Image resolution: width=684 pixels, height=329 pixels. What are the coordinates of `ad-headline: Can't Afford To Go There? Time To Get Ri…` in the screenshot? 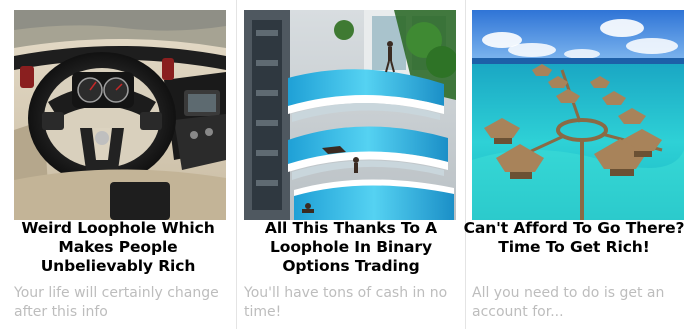 It's located at (572, 238).